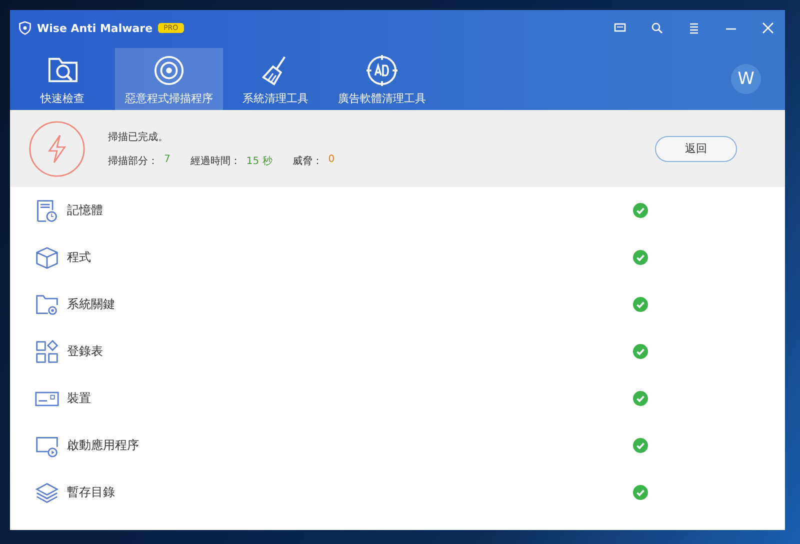 This screenshot has width=800, height=544. I want to click on layers-icon, so click(47, 492).